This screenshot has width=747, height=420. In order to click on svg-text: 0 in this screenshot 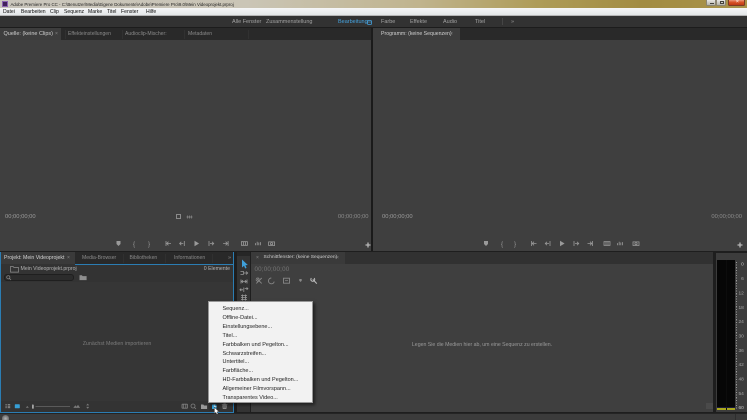, I will do `click(742, 265)`.